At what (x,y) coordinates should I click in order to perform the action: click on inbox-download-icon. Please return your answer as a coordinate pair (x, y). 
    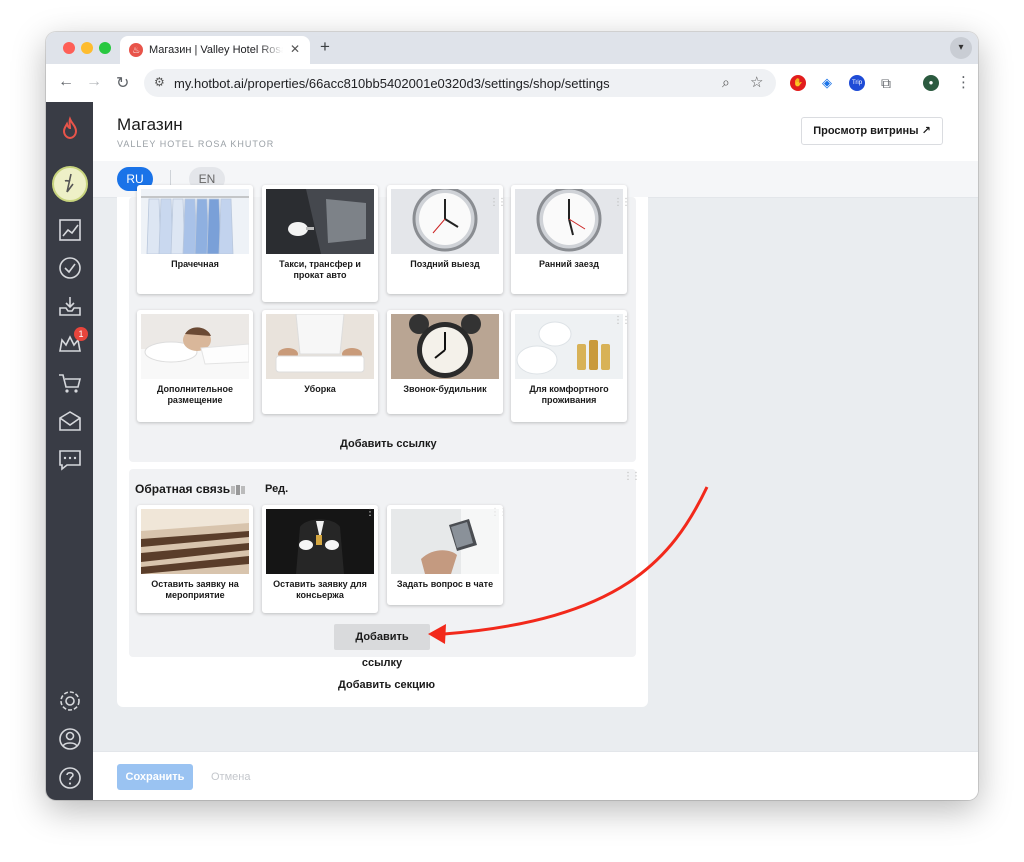
    Looking at the image, I should click on (70, 306).